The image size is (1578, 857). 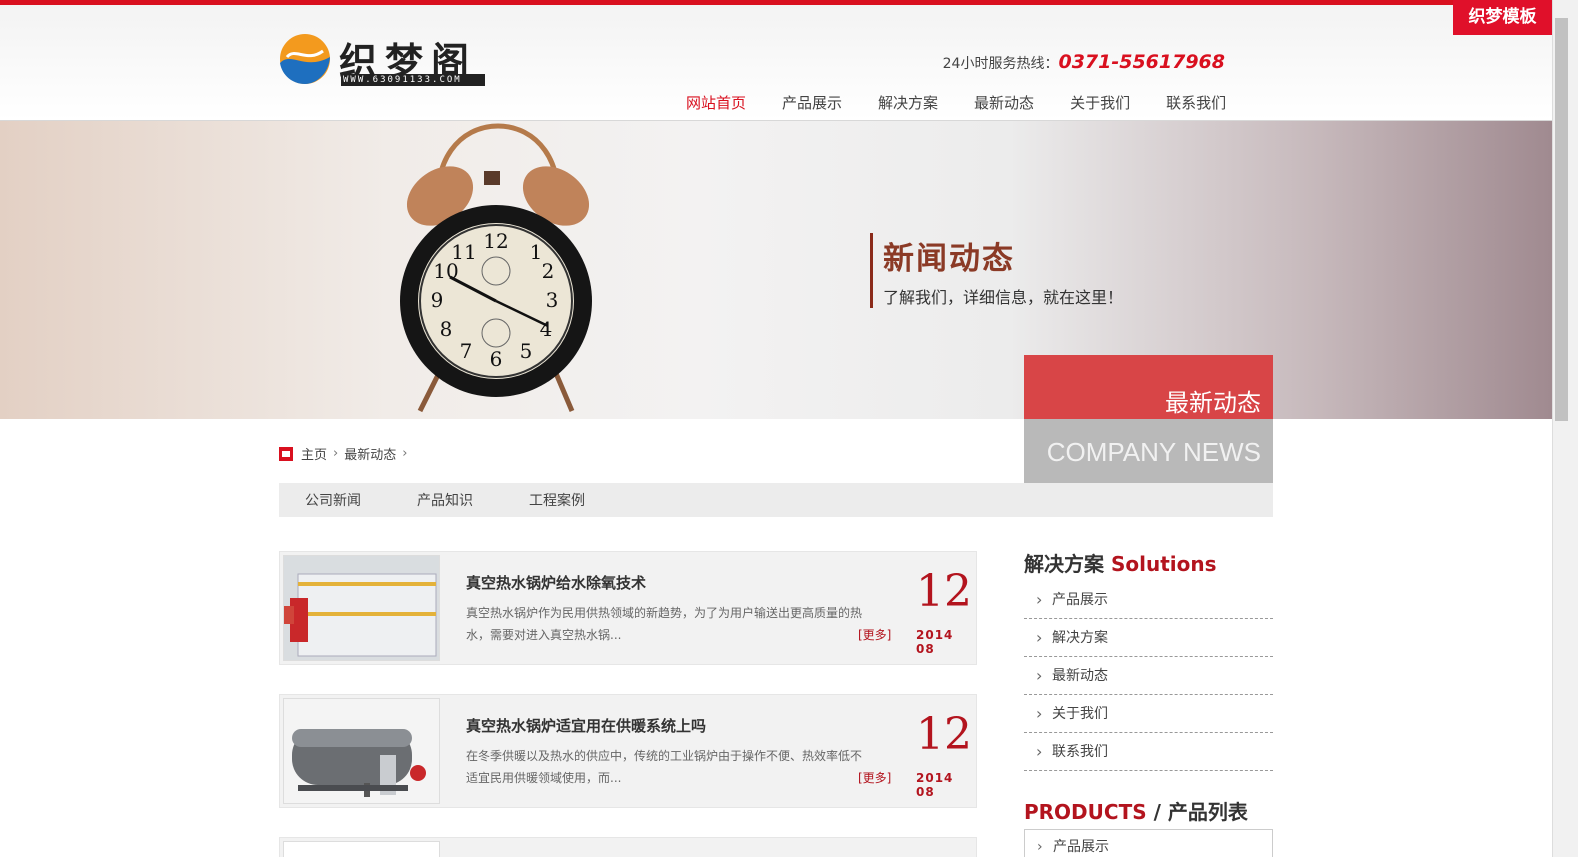 I want to click on logo-url: WWW.63091133.COM, so click(x=413, y=80).